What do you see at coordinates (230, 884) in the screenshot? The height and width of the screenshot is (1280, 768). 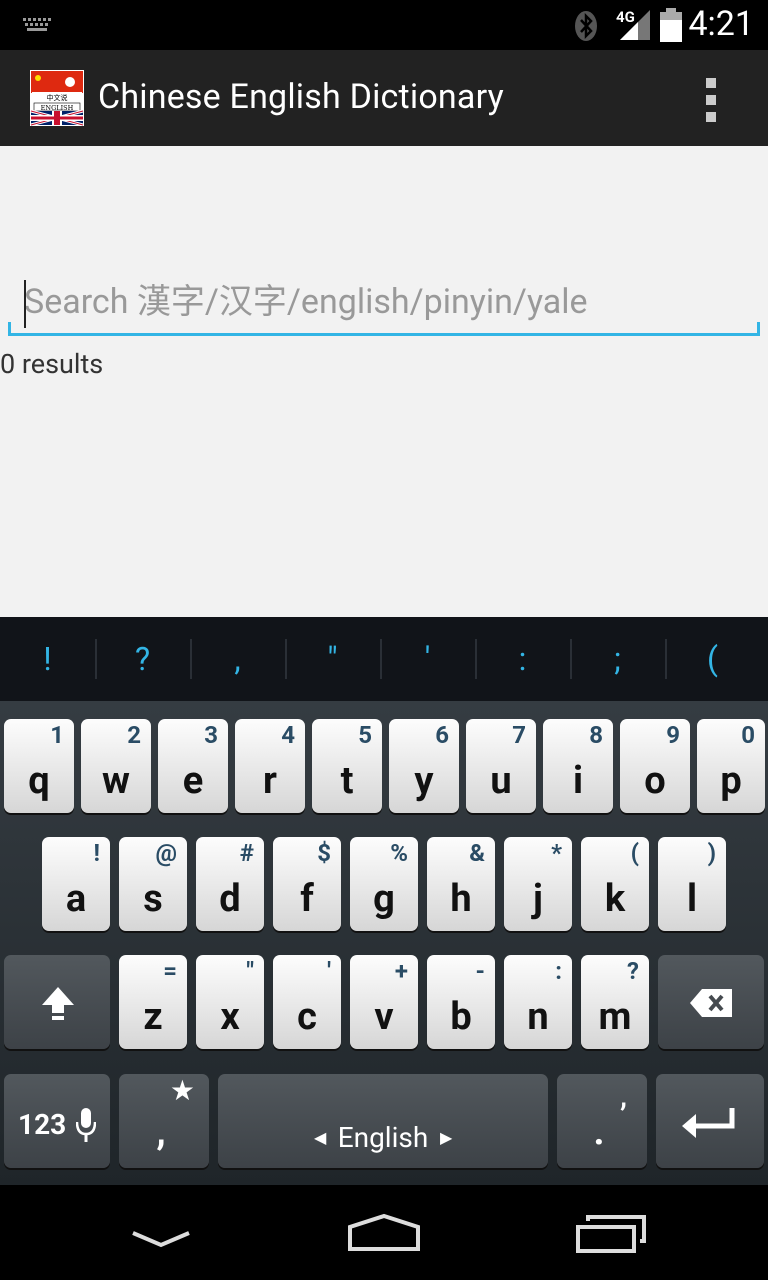 I see `key-d: # d` at bounding box center [230, 884].